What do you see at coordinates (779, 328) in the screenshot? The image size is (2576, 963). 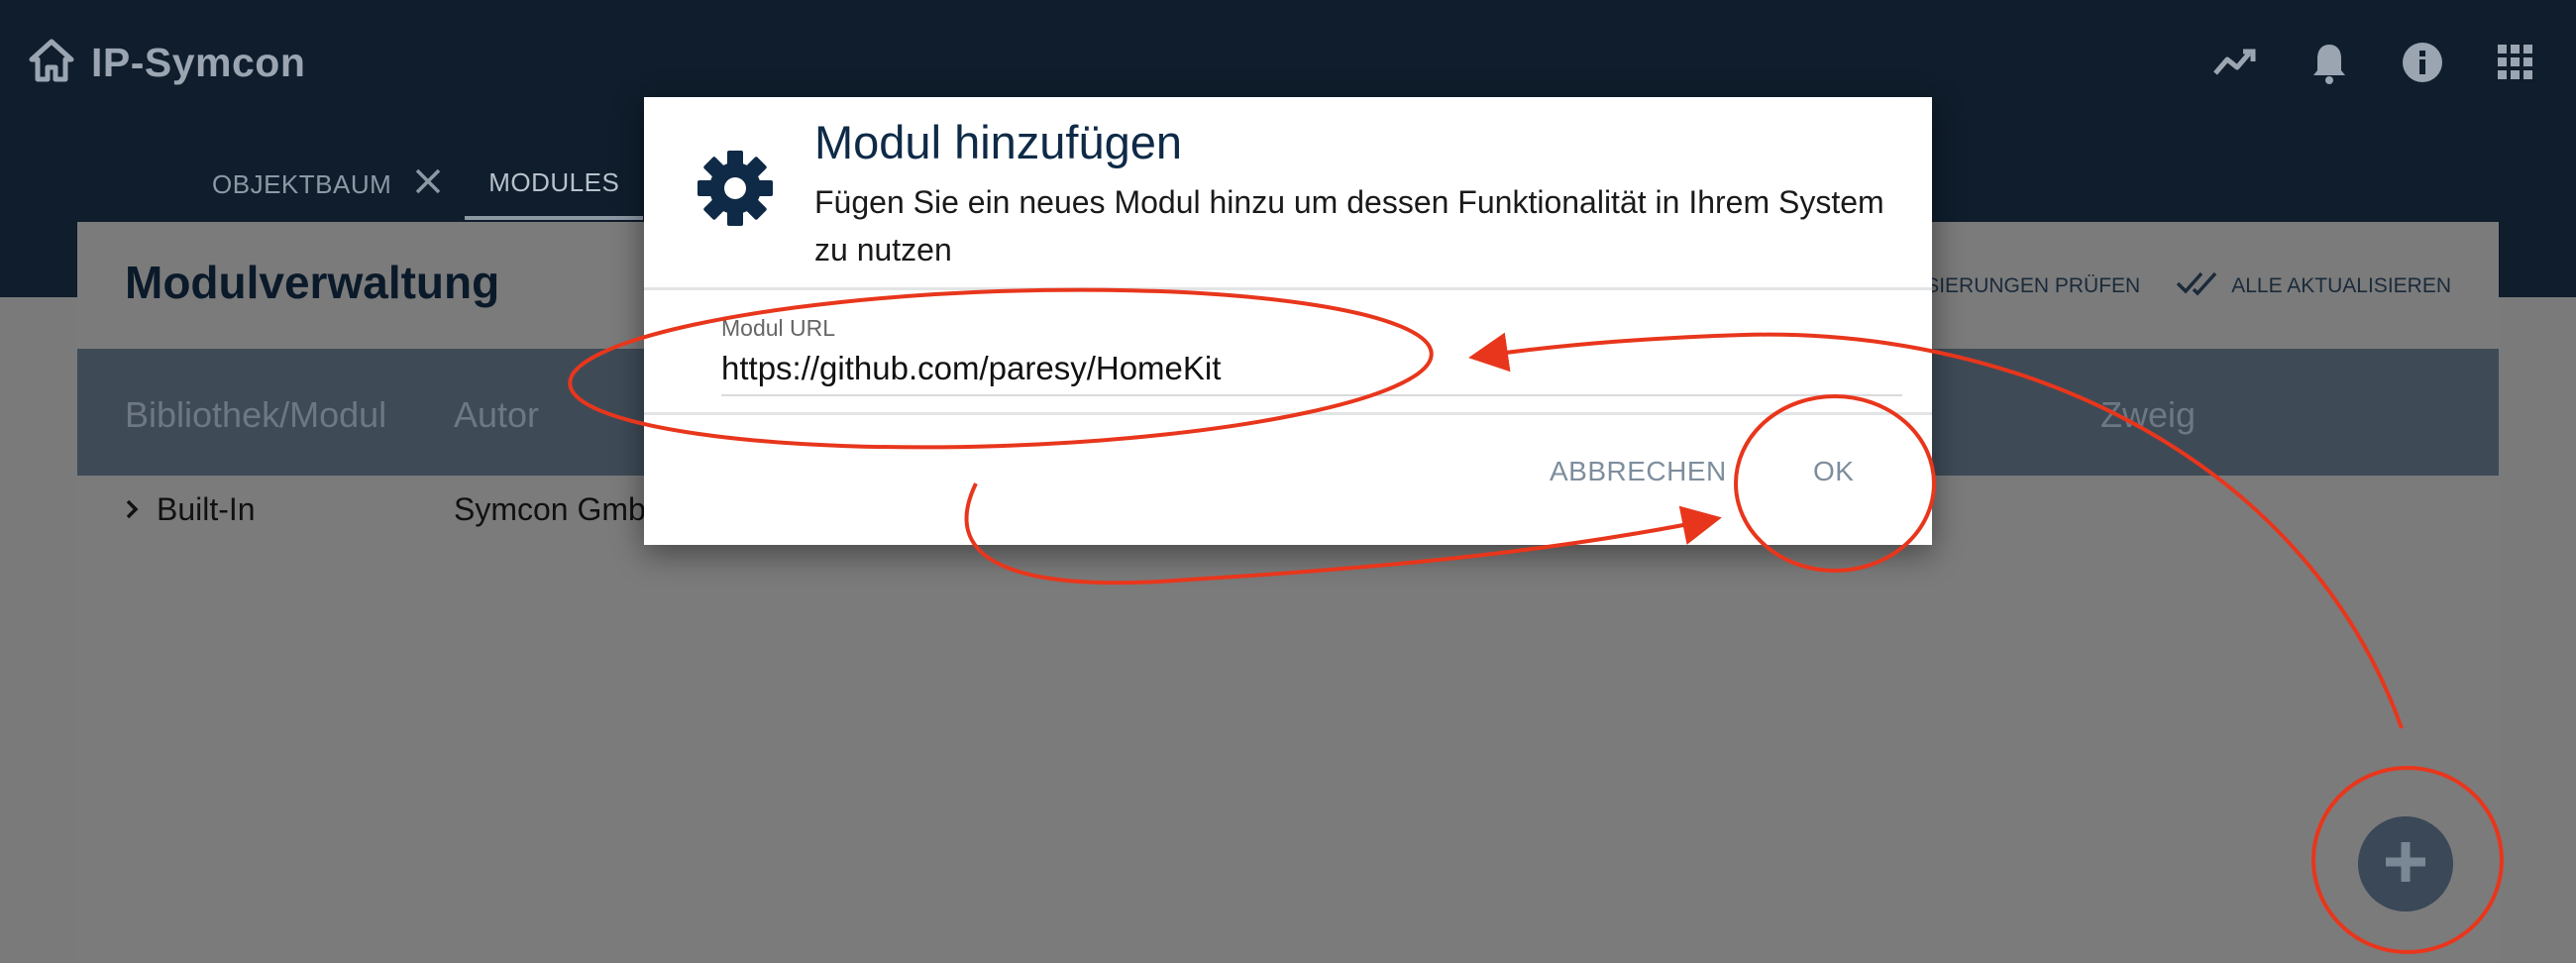 I see `module-url-label: Modul URL` at bounding box center [779, 328].